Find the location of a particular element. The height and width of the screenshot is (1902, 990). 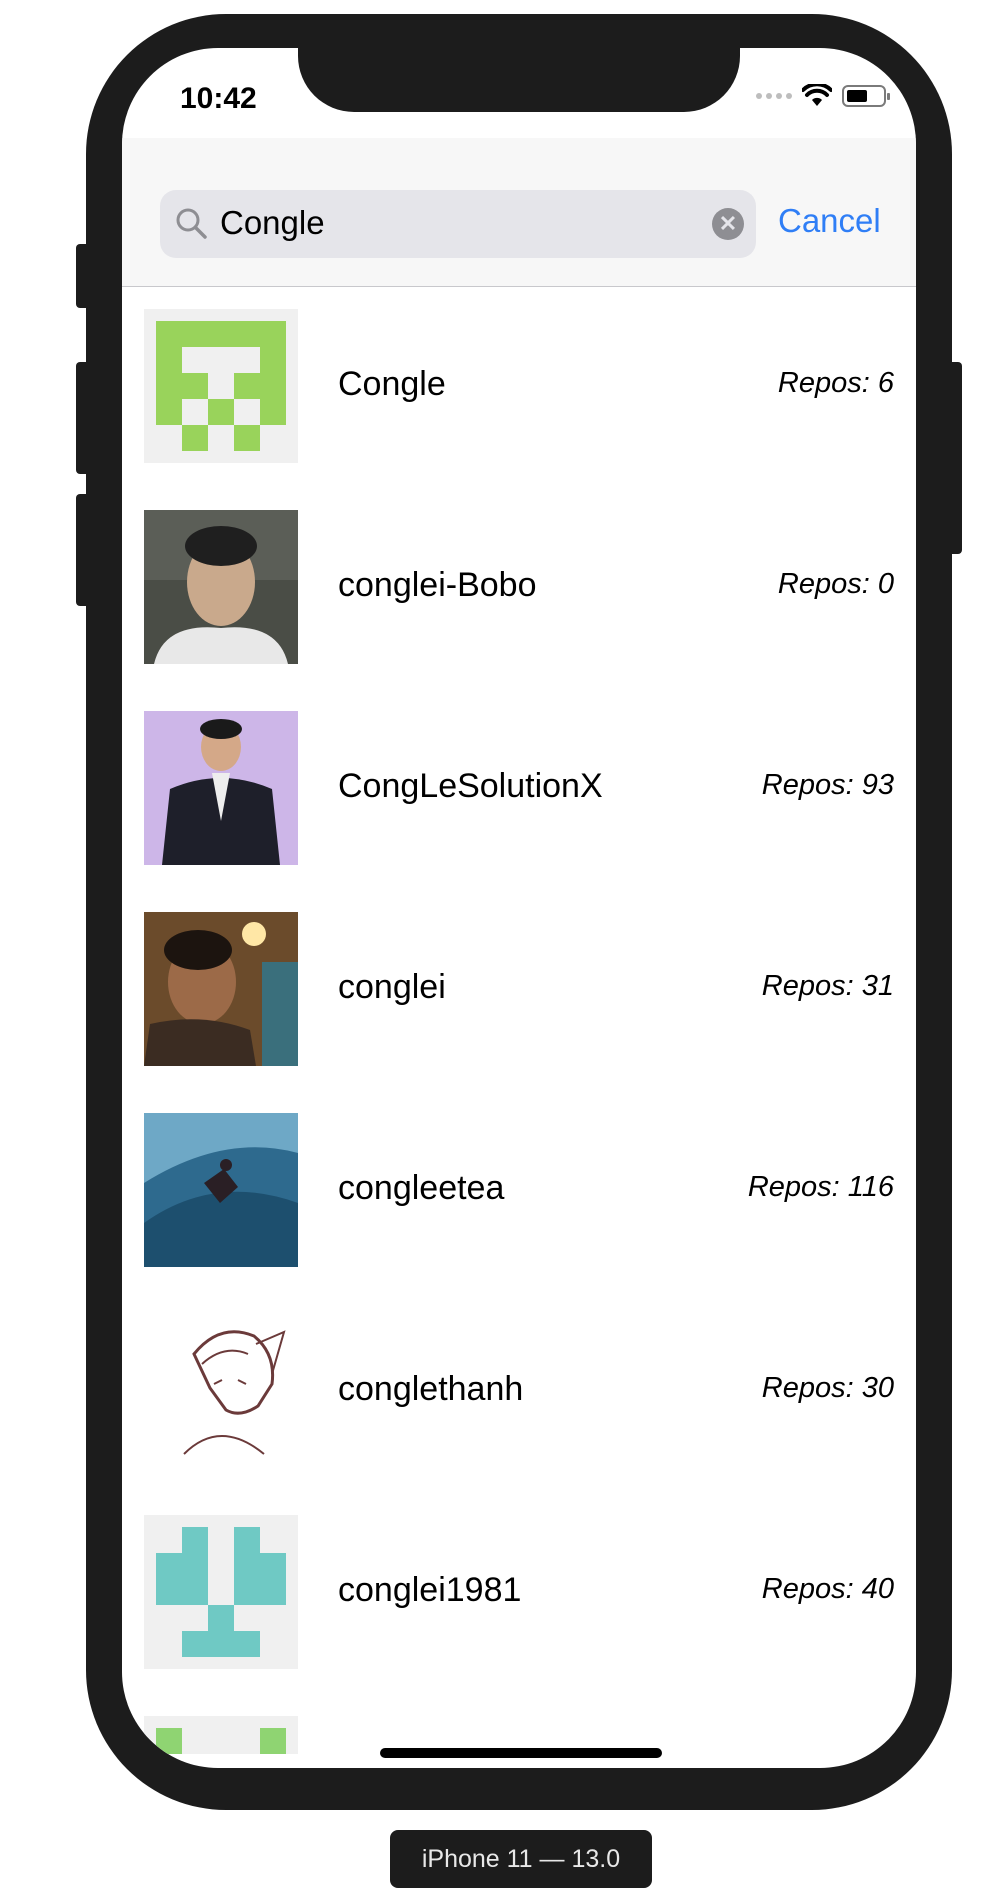

repos-count-label: Repos: 0 is located at coordinates (835, 584).